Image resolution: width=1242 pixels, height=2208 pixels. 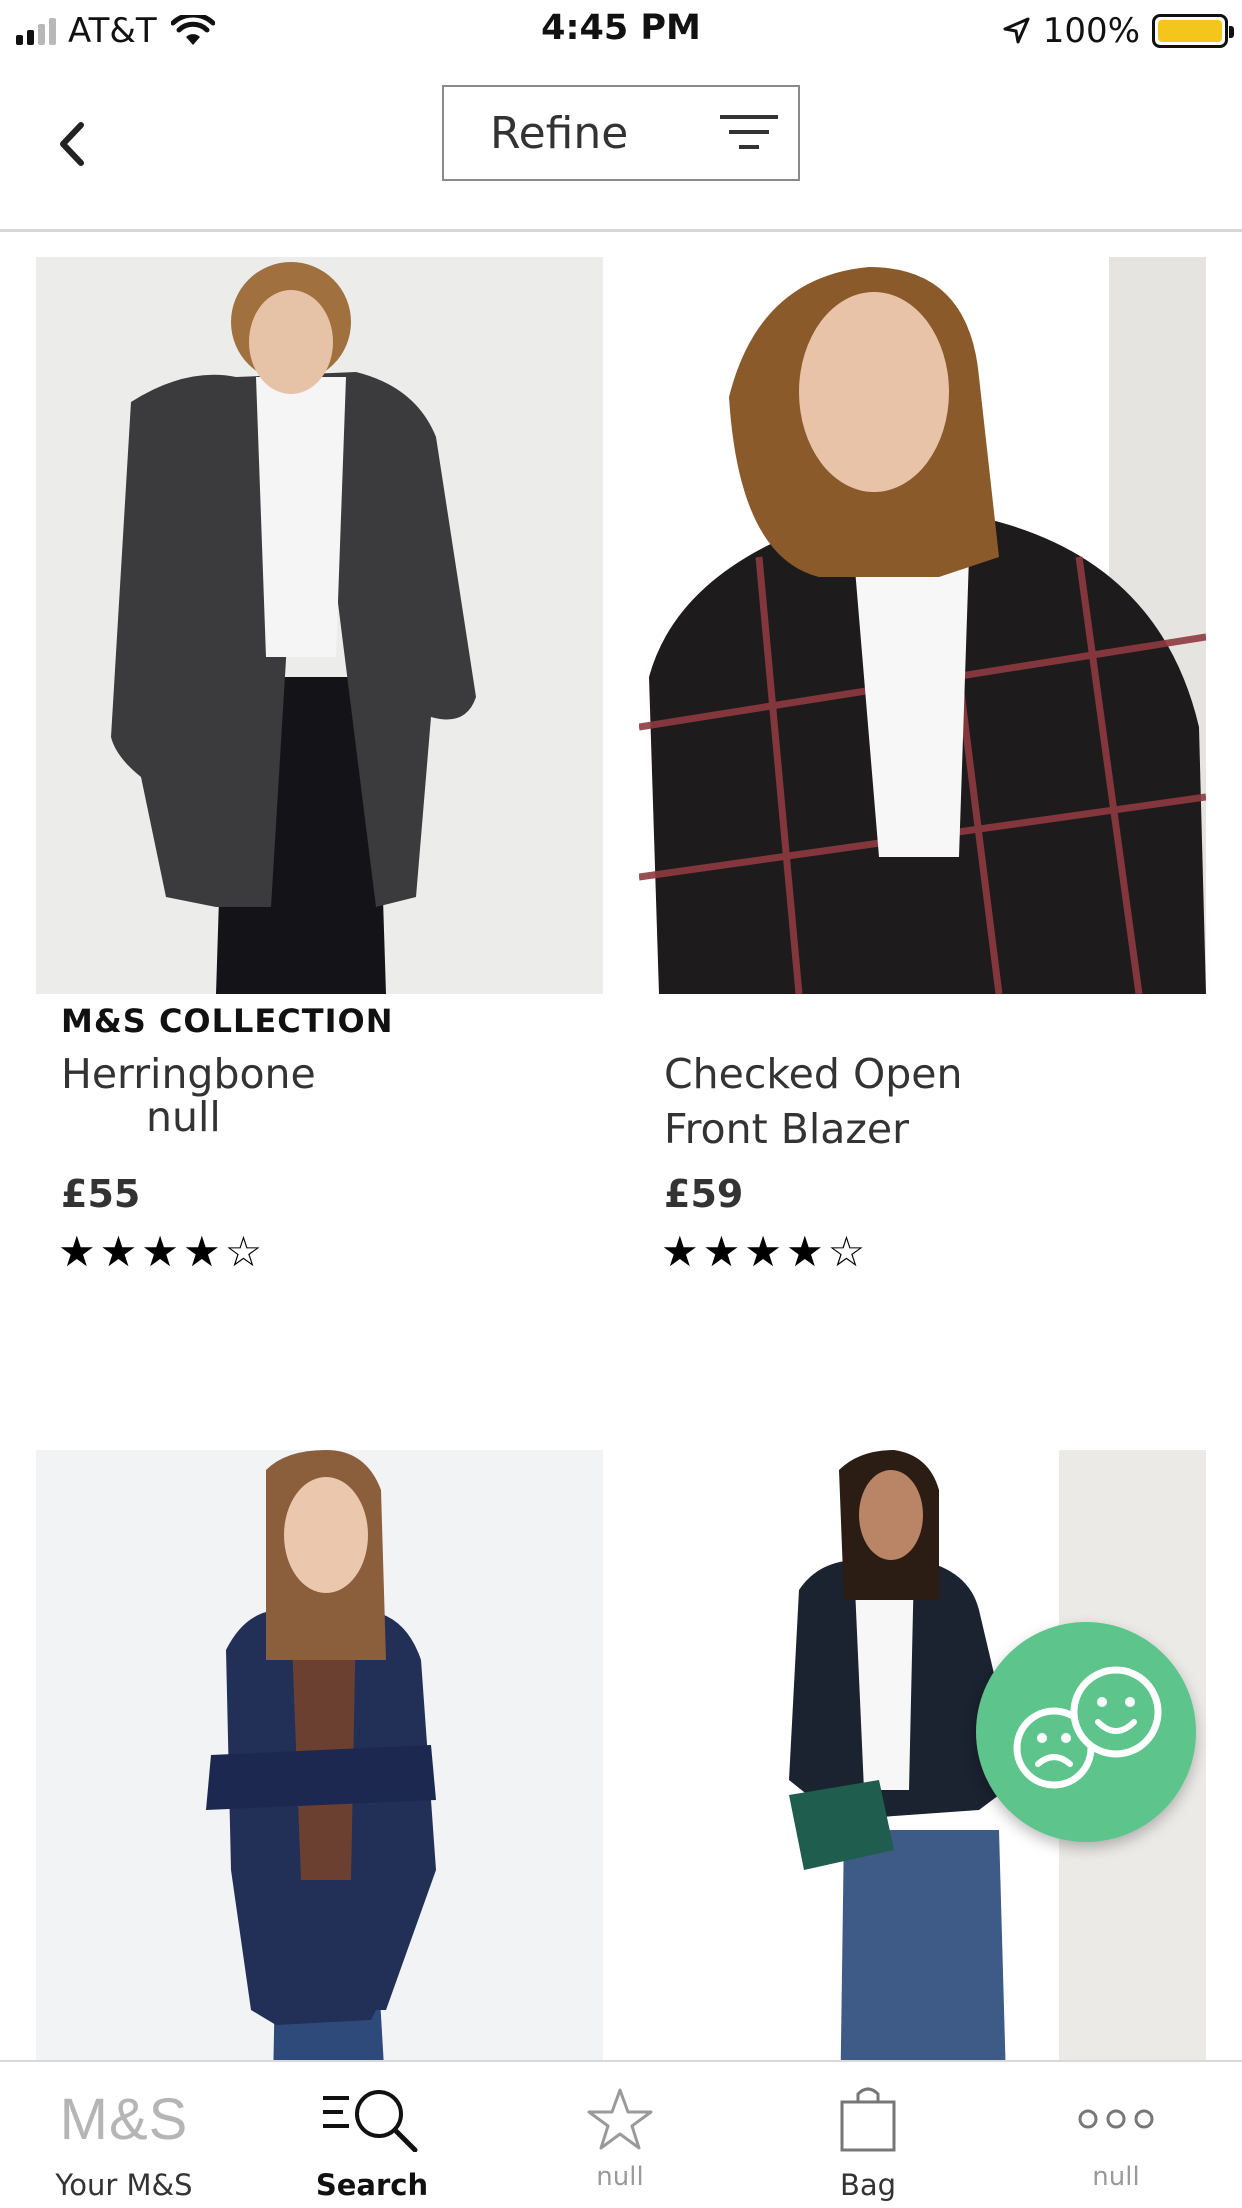 I want to click on feedback-faces-icon, so click(x=1087, y=1727).